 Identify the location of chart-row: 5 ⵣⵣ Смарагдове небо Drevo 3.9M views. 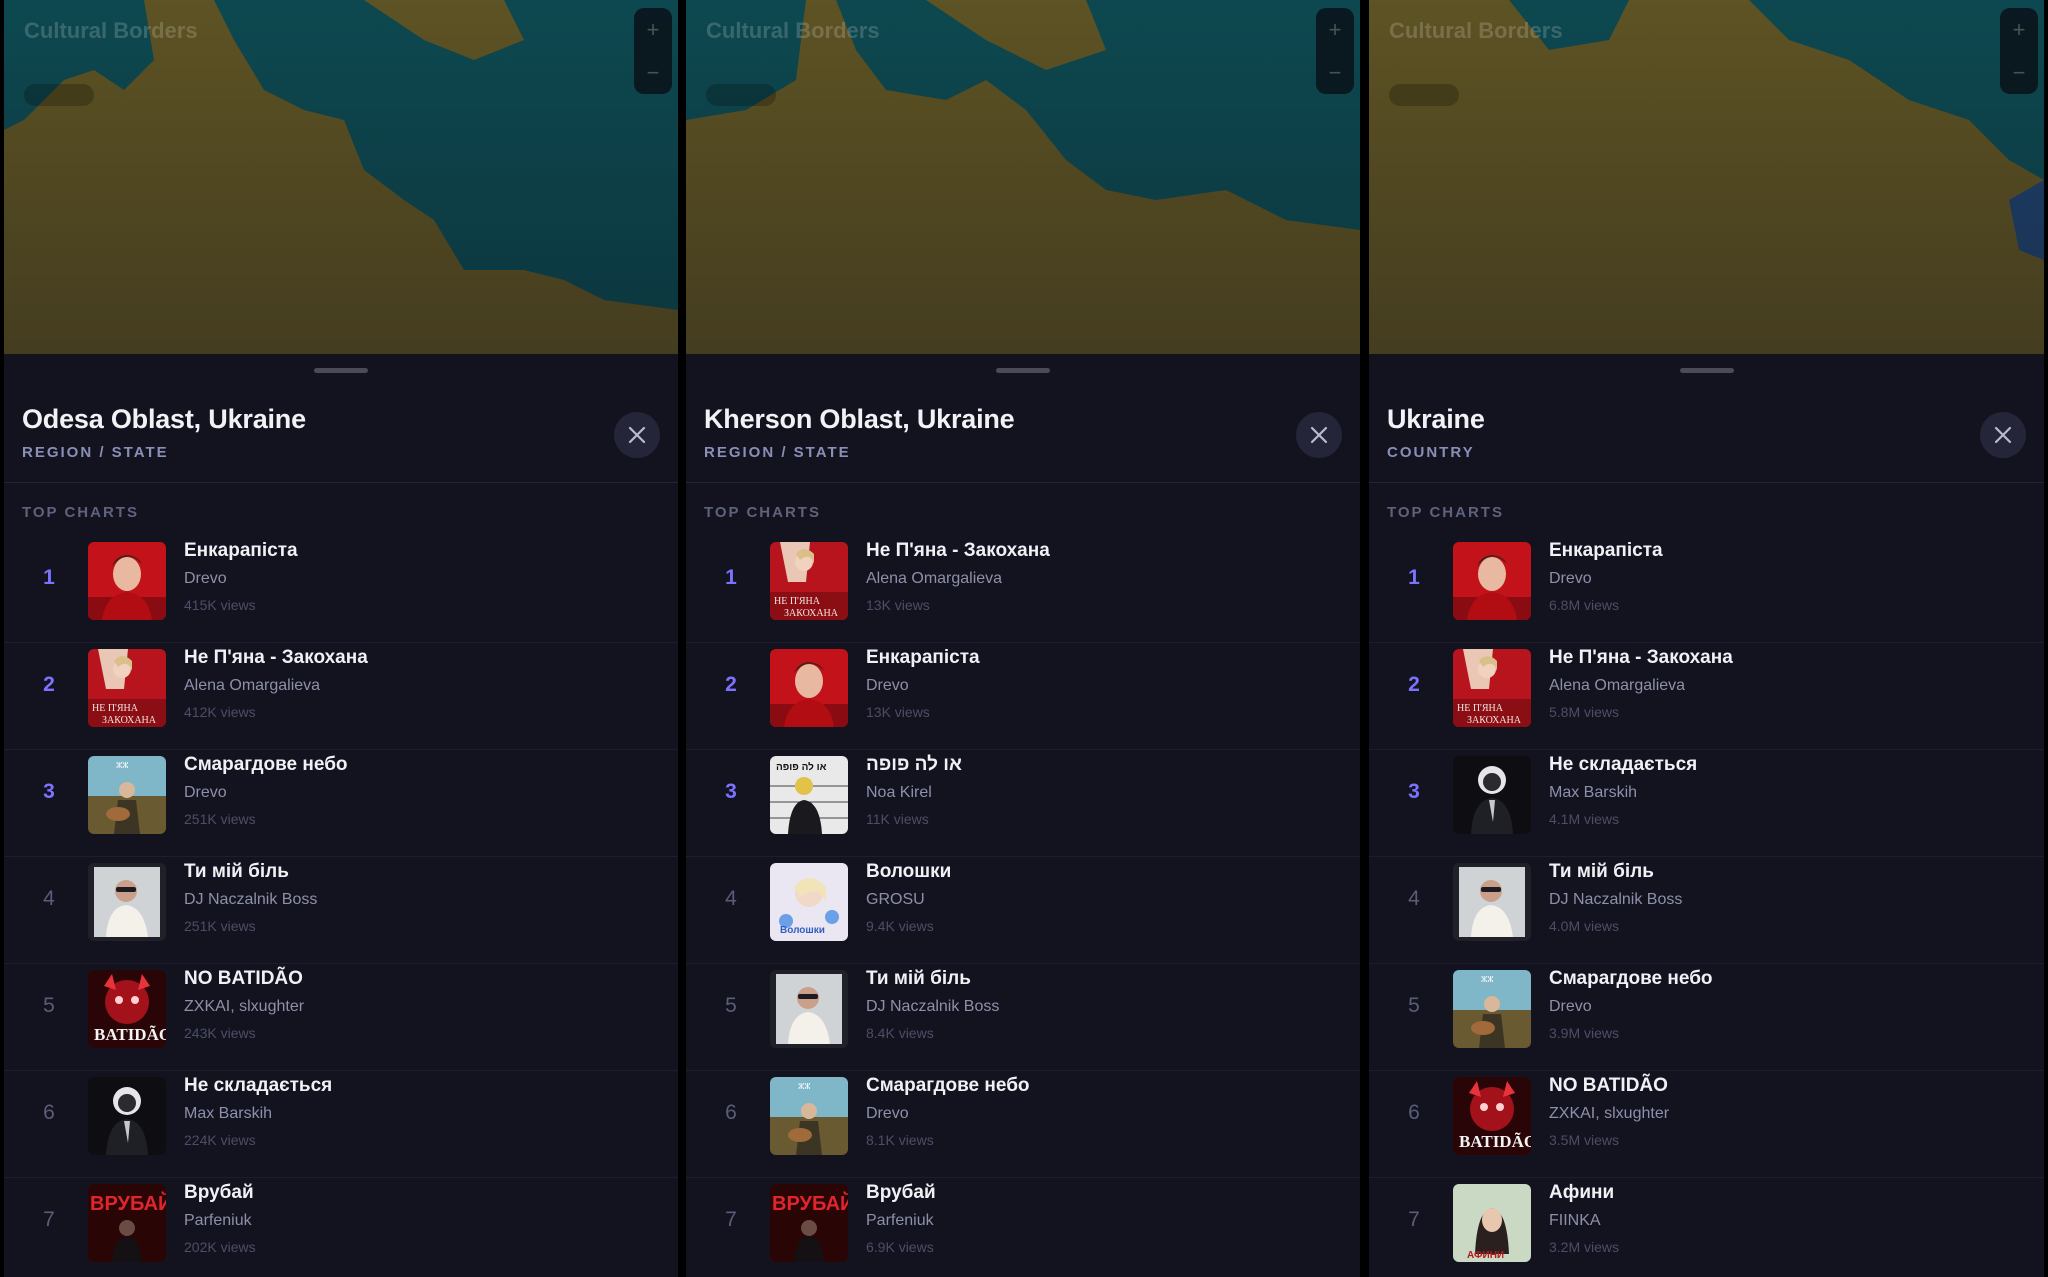
(1706, 1017).